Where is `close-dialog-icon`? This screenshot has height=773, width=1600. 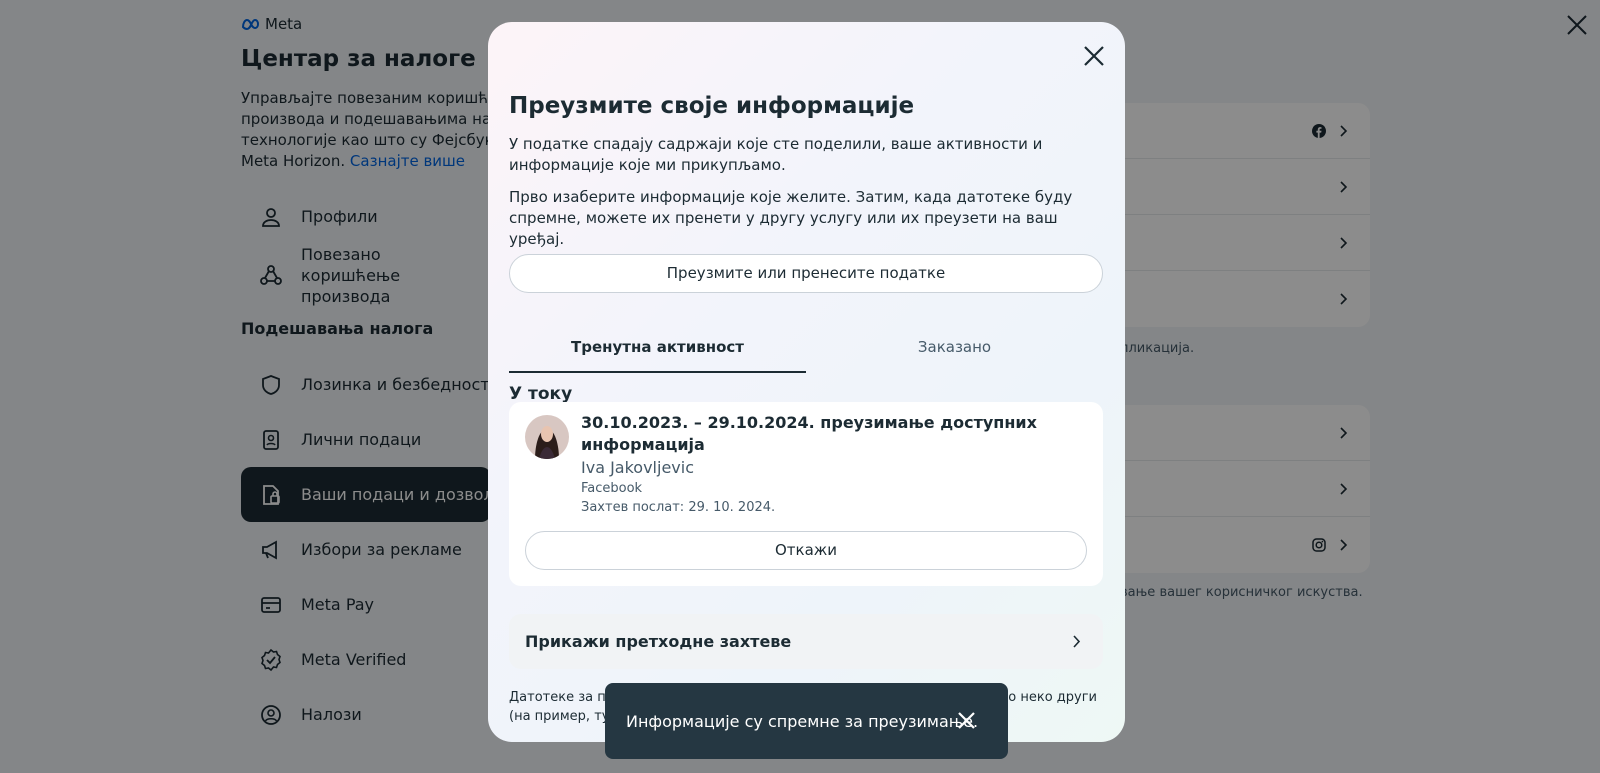 close-dialog-icon is located at coordinates (1094, 56).